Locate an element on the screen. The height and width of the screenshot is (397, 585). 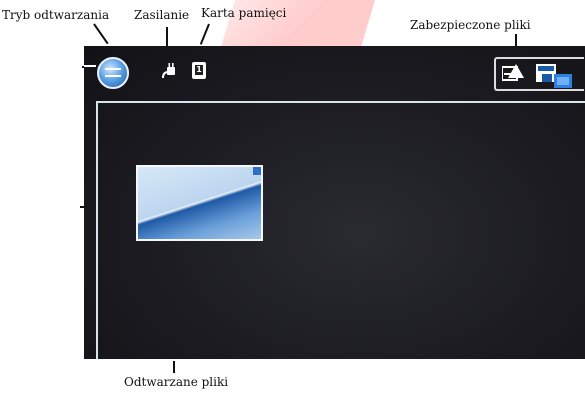
file-thumbnail-corner-marker is located at coordinates (257, 171).